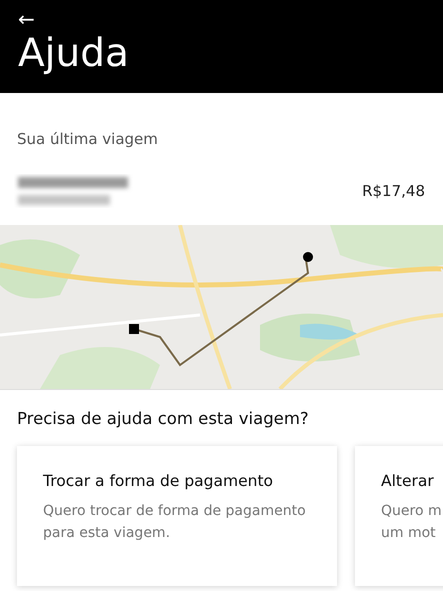 This screenshot has height=591, width=443. I want to click on card-description: Quero trocar de forma de pagamento, so click(175, 511).